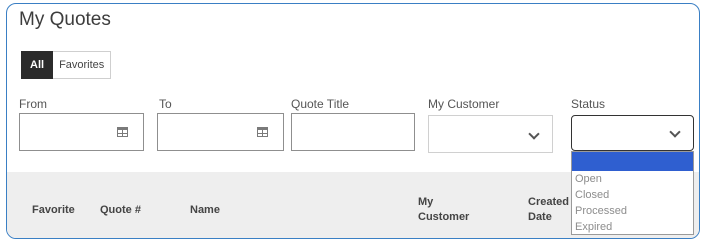 The width and height of the screenshot is (706, 242). I want to click on column-header-my-customer-line2: Customer, so click(444, 217).